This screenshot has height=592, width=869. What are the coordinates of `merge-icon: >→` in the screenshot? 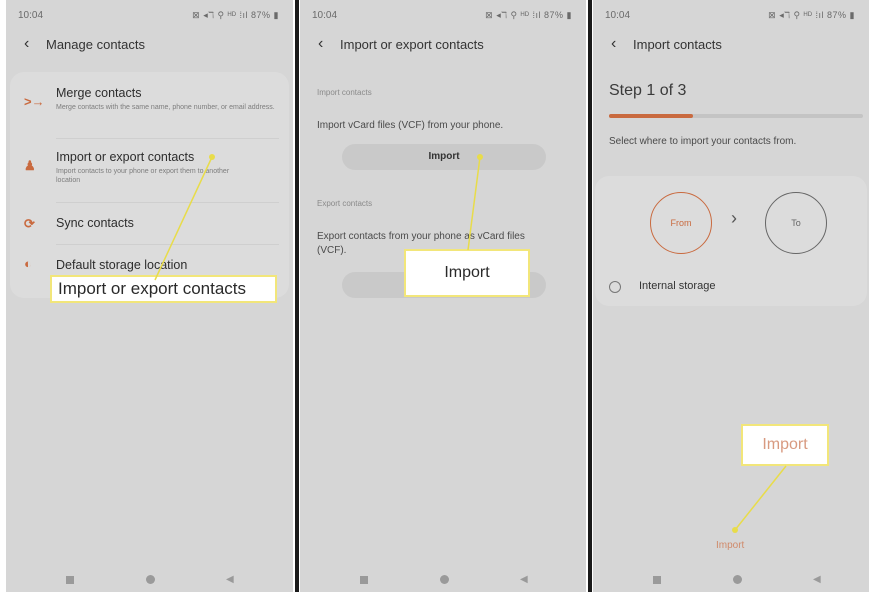 It's located at (34, 101).